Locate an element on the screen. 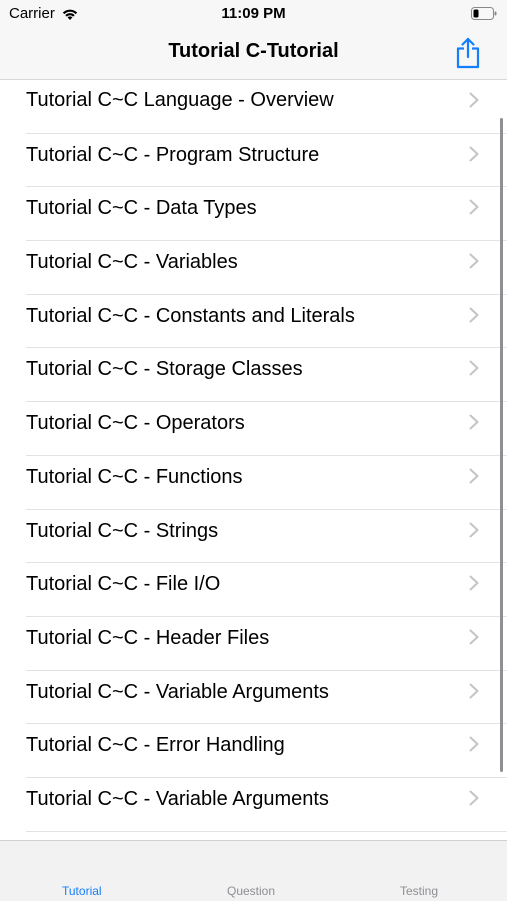 The width and height of the screenshot is (507, 901). list-item: Tutorial C~C Language - Overview is located at coordinates (266, 107).